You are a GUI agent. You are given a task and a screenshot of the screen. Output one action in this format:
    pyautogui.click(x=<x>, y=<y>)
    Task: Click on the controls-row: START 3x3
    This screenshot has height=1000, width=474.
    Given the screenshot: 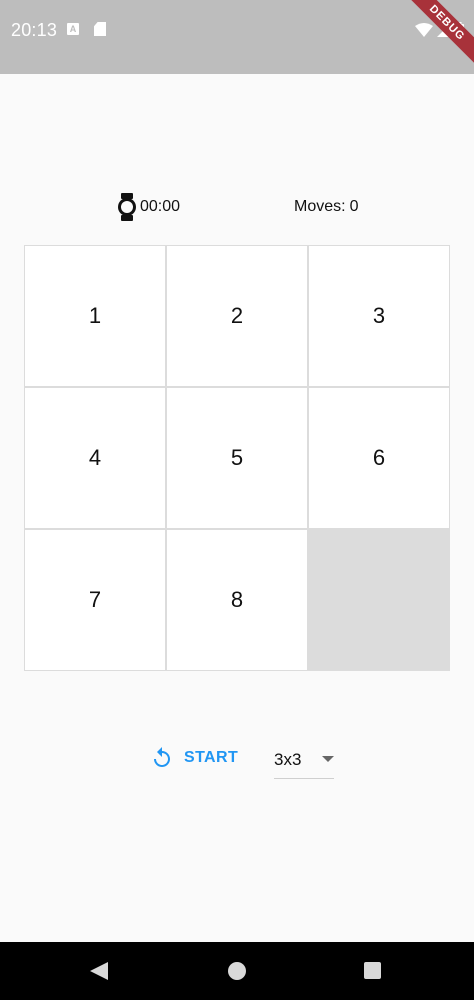 What is the action you would take?
    pyautogui.click(x=237, y=760)
    